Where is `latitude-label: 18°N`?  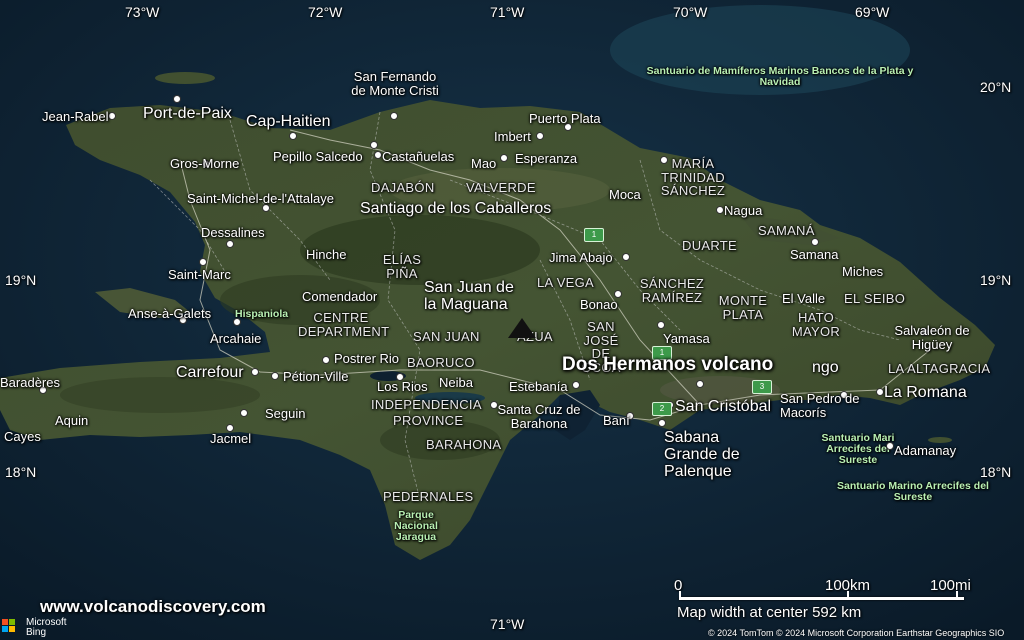
latitude-label: 18°N is located at coordinates (21, 472).